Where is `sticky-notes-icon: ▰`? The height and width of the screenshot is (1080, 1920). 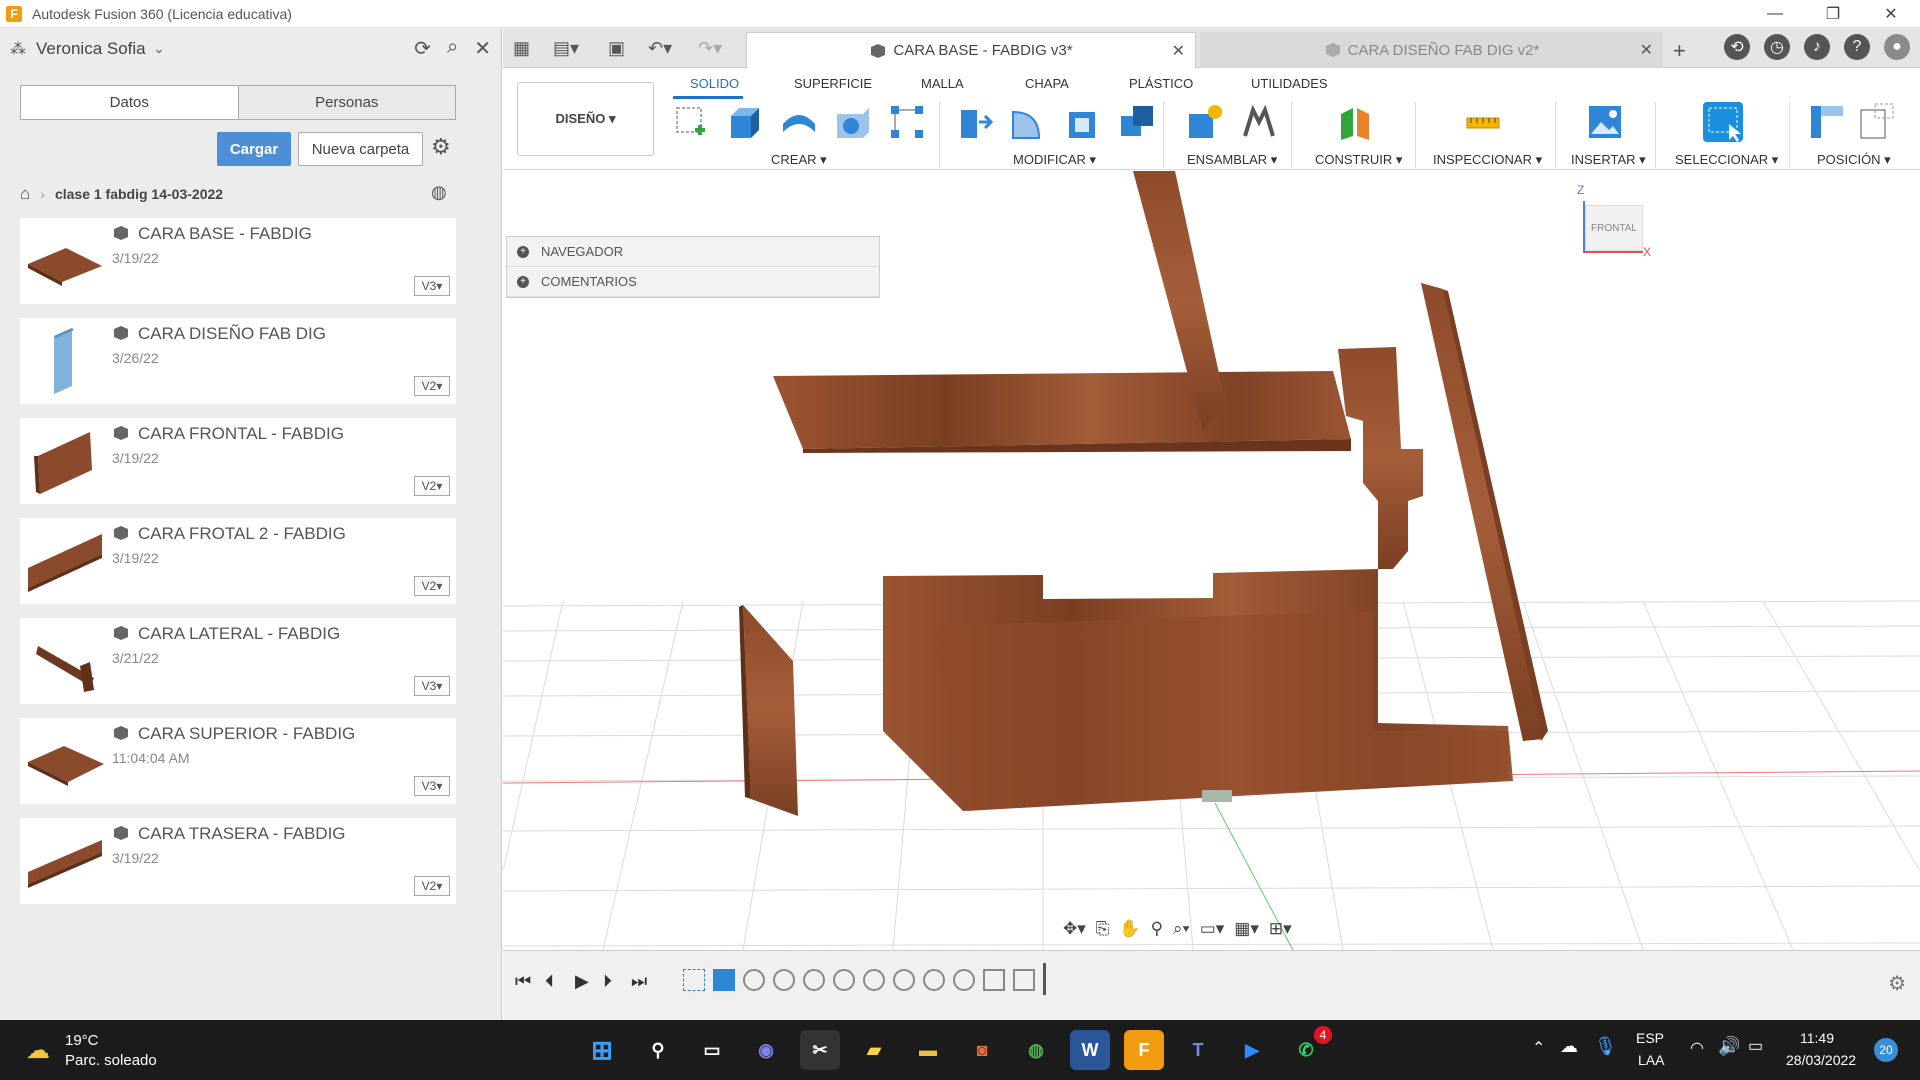
sticky-notes-icon: ▰ is located at coordinates (874, 1050).